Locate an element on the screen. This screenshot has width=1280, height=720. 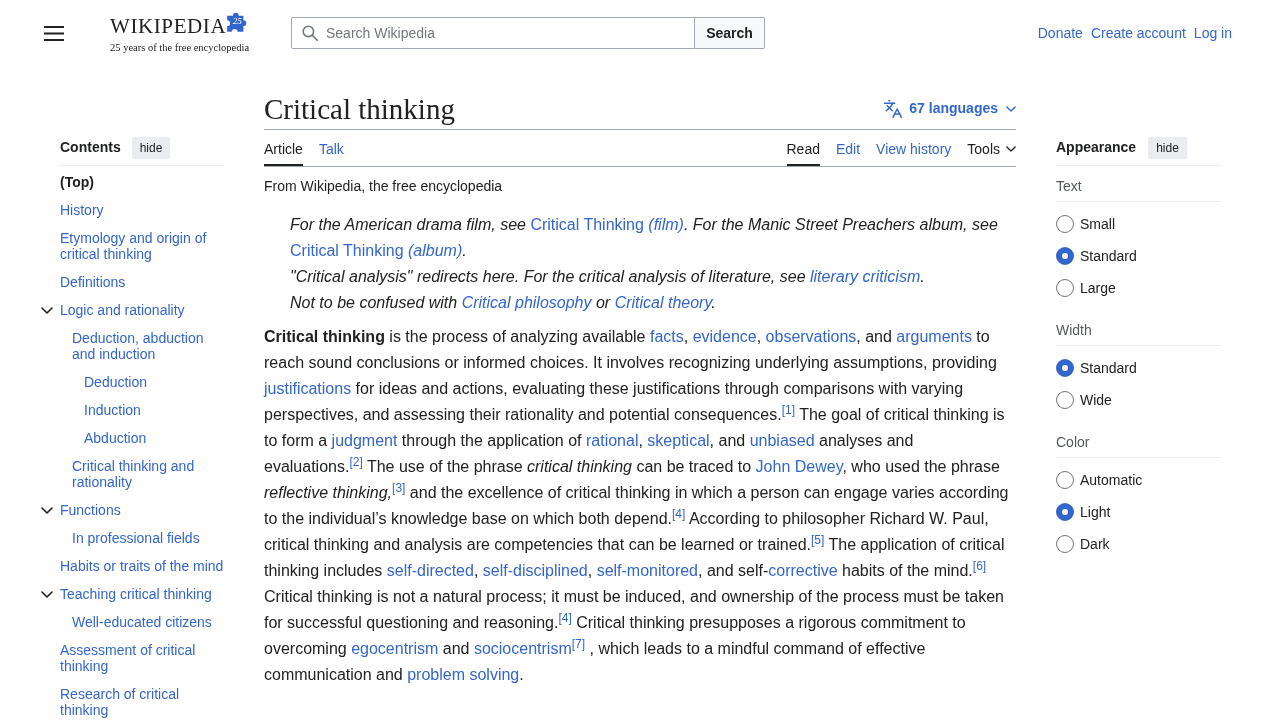
radio-label: Automatic is located at coordinates (1111, 480).